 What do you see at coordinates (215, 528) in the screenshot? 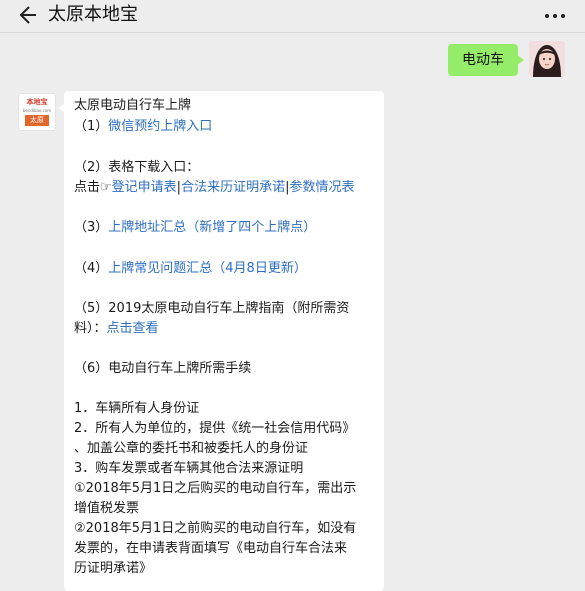
I see `requirement-3b: ②2018年5月1日之前购买的电动自行车，如没有` at bounding box center [215, 528].